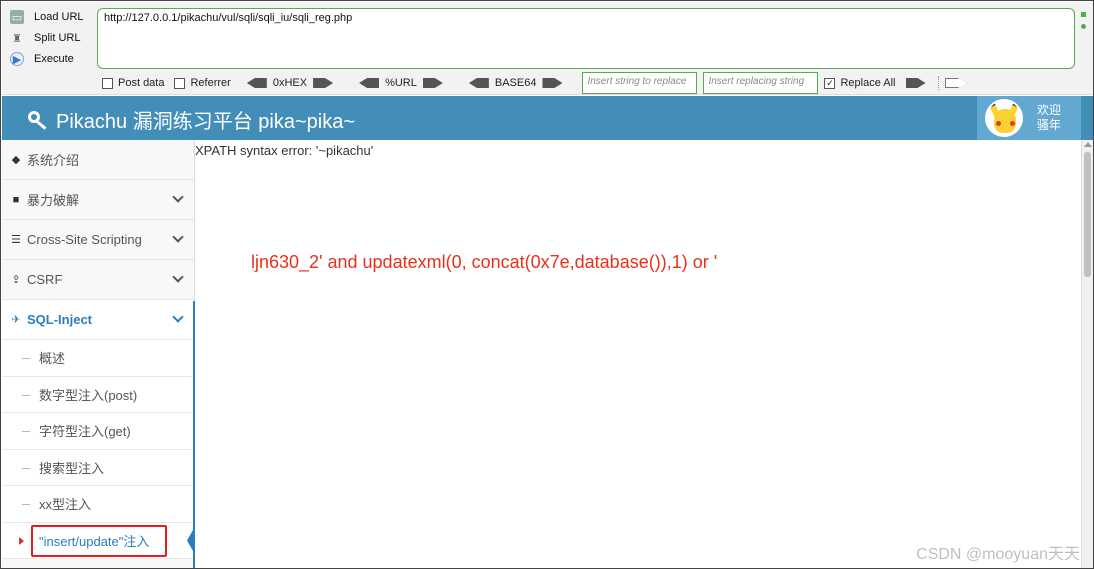  I want to click on base64-encode-arrow-icon, so click(552, 83).